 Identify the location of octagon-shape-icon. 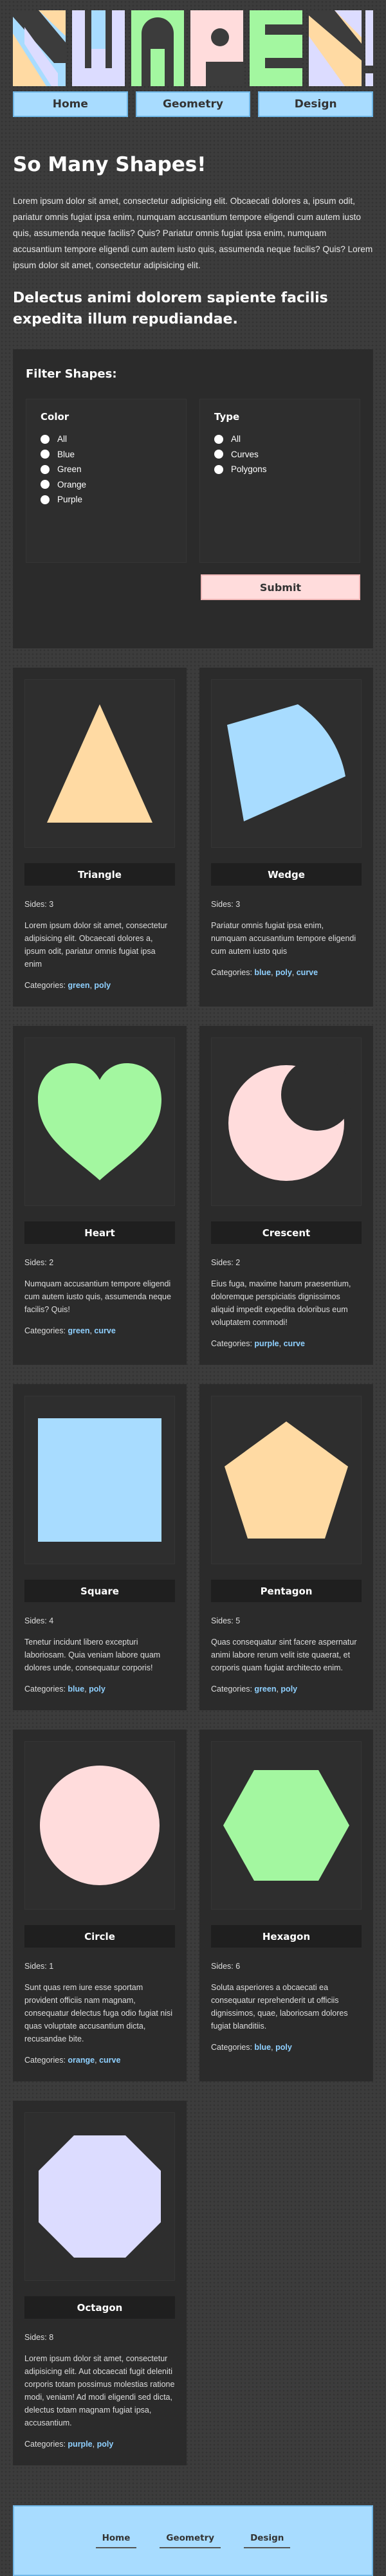
(100, 2196).